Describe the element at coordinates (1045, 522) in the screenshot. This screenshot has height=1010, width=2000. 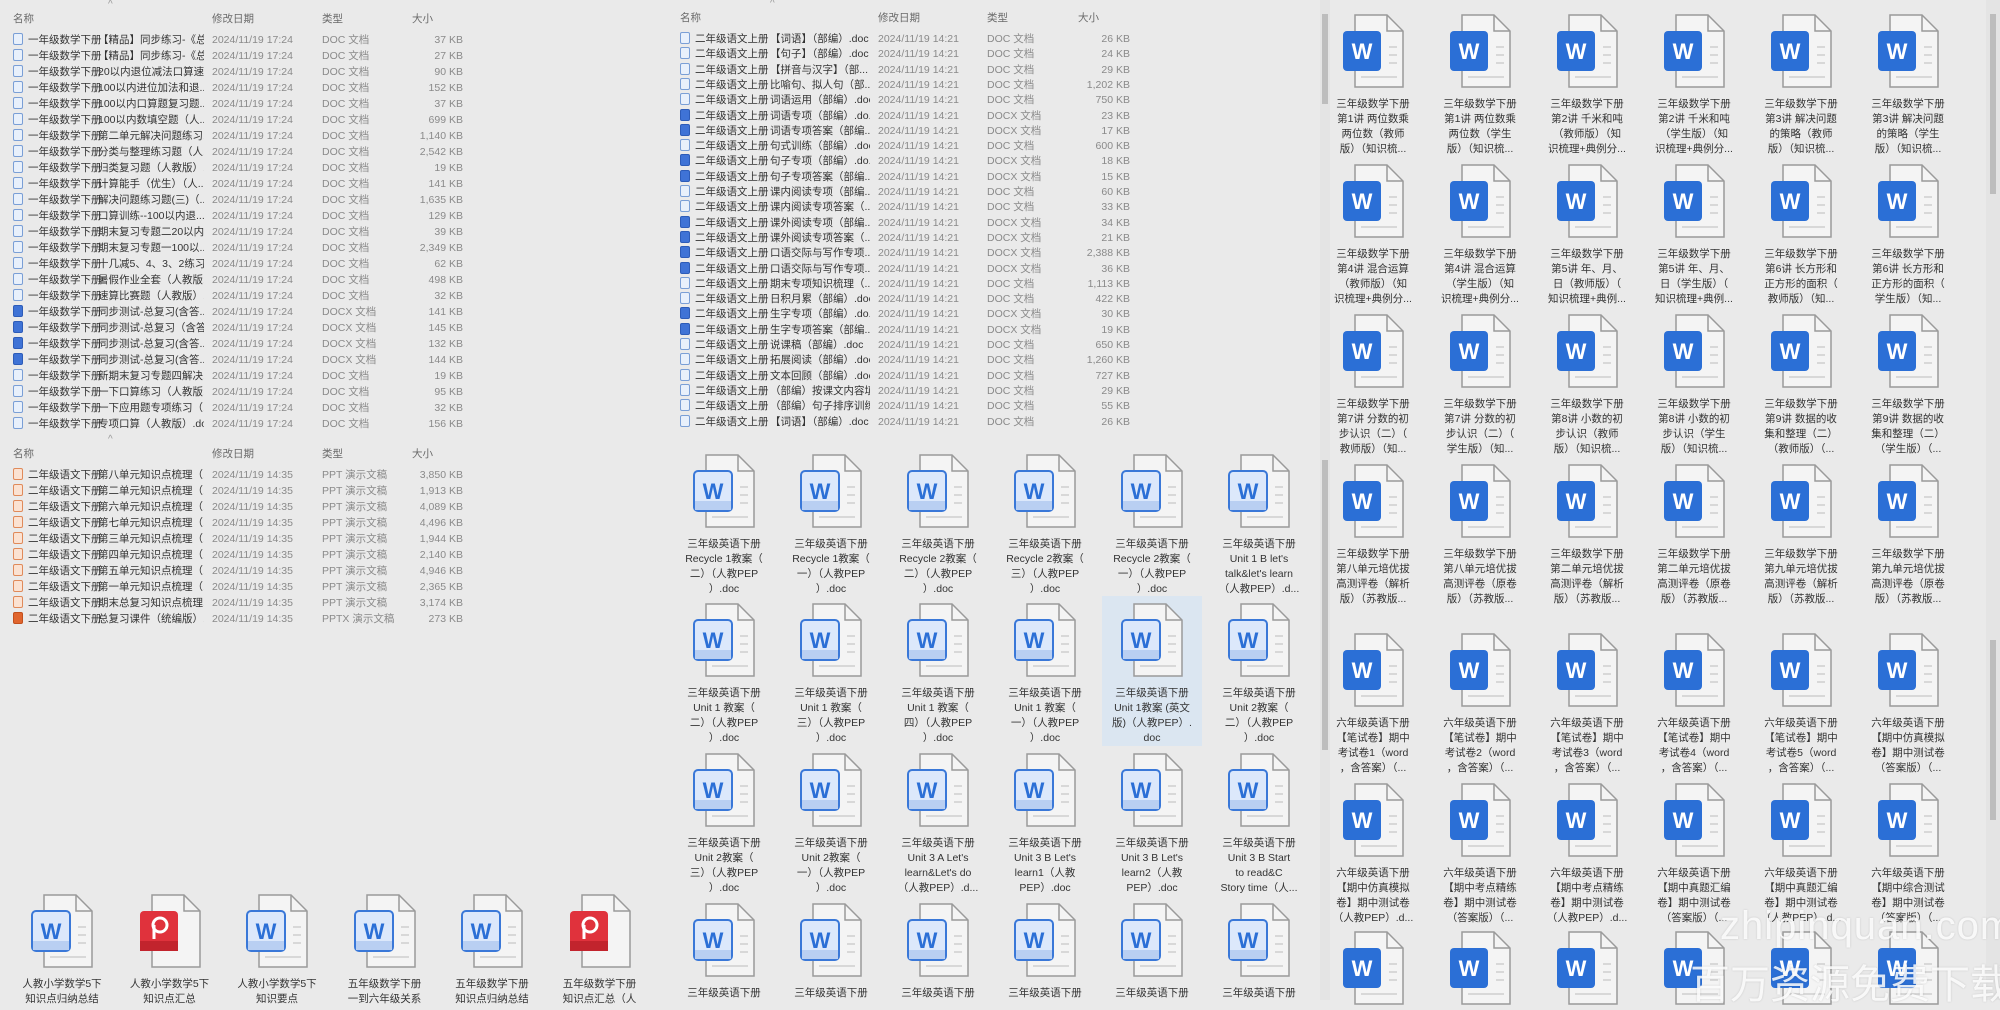
I see `file-item: W 三年级英语下册 Recycle 2教案（ 三）（人教PEP ）.doc` at that location.